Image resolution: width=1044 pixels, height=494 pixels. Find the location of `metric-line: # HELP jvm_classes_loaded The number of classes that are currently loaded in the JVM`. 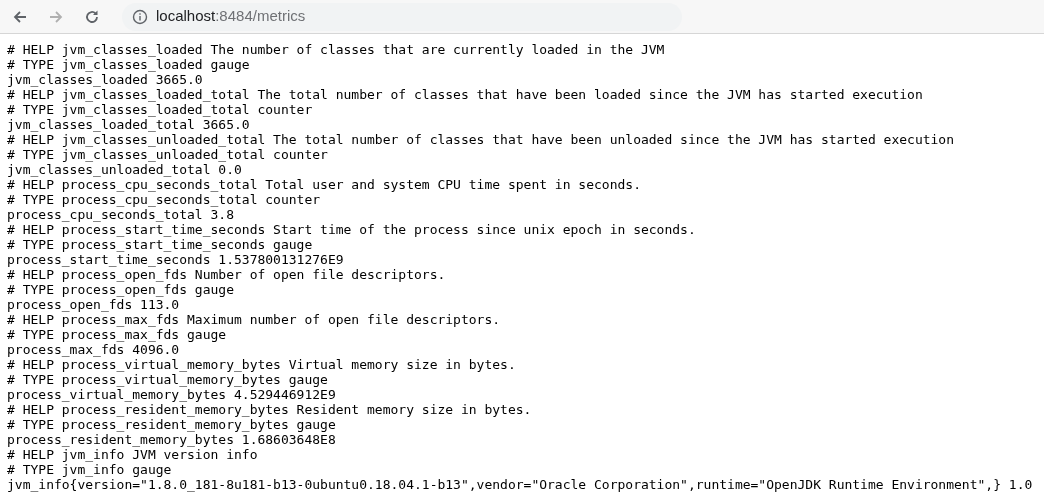

metric-line: # HELP jvm_classes_loaded The number of classes that are currently loaded in the JVM is located at coordinates (336, 49).